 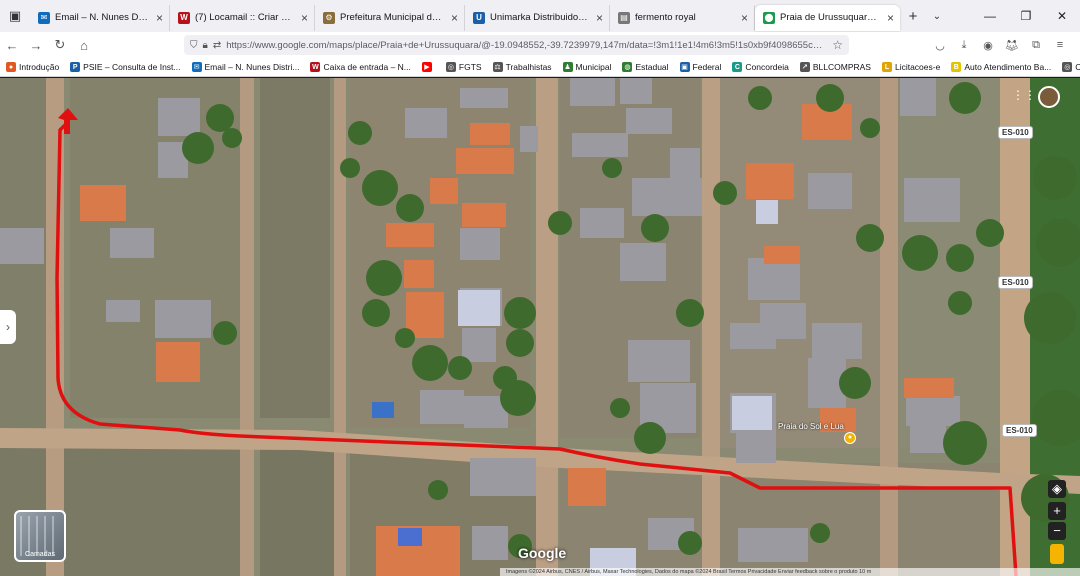 What do you see at coordinates (804, 67) in the screenshot?
I see `bookmark-icon: ↗` at bounding box center [804, 67].